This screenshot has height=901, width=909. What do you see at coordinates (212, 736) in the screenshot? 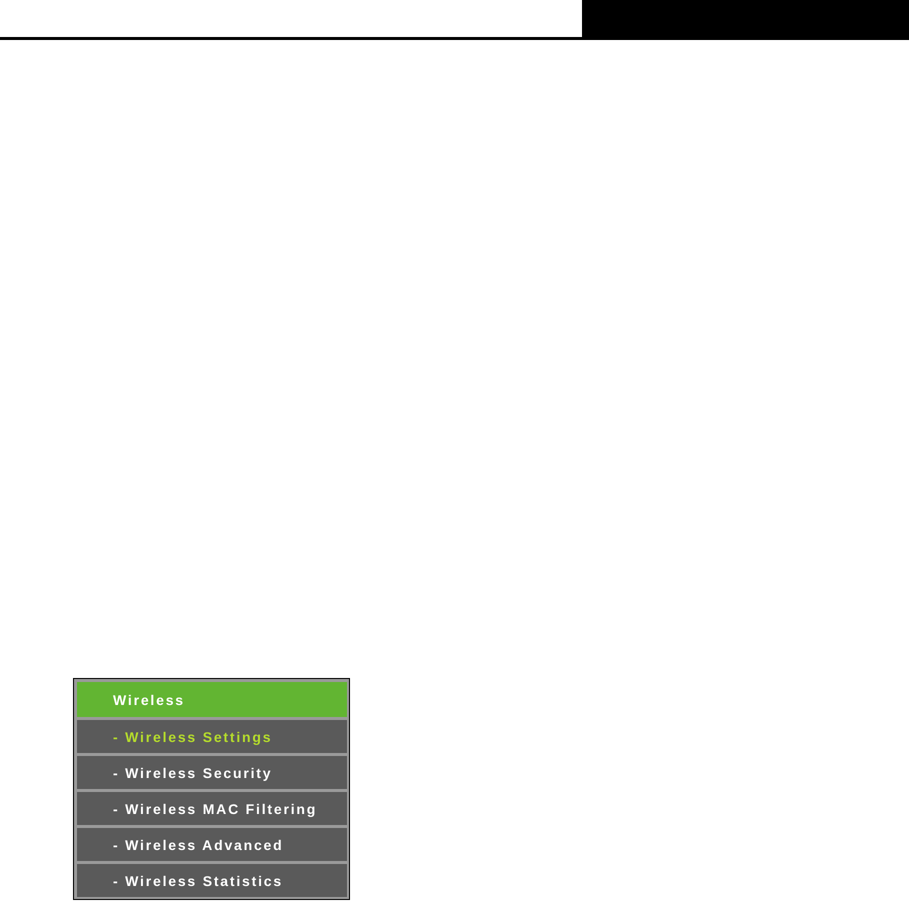
I see `menu-item: - Wireless Settings` at bounding box center [212, 736].